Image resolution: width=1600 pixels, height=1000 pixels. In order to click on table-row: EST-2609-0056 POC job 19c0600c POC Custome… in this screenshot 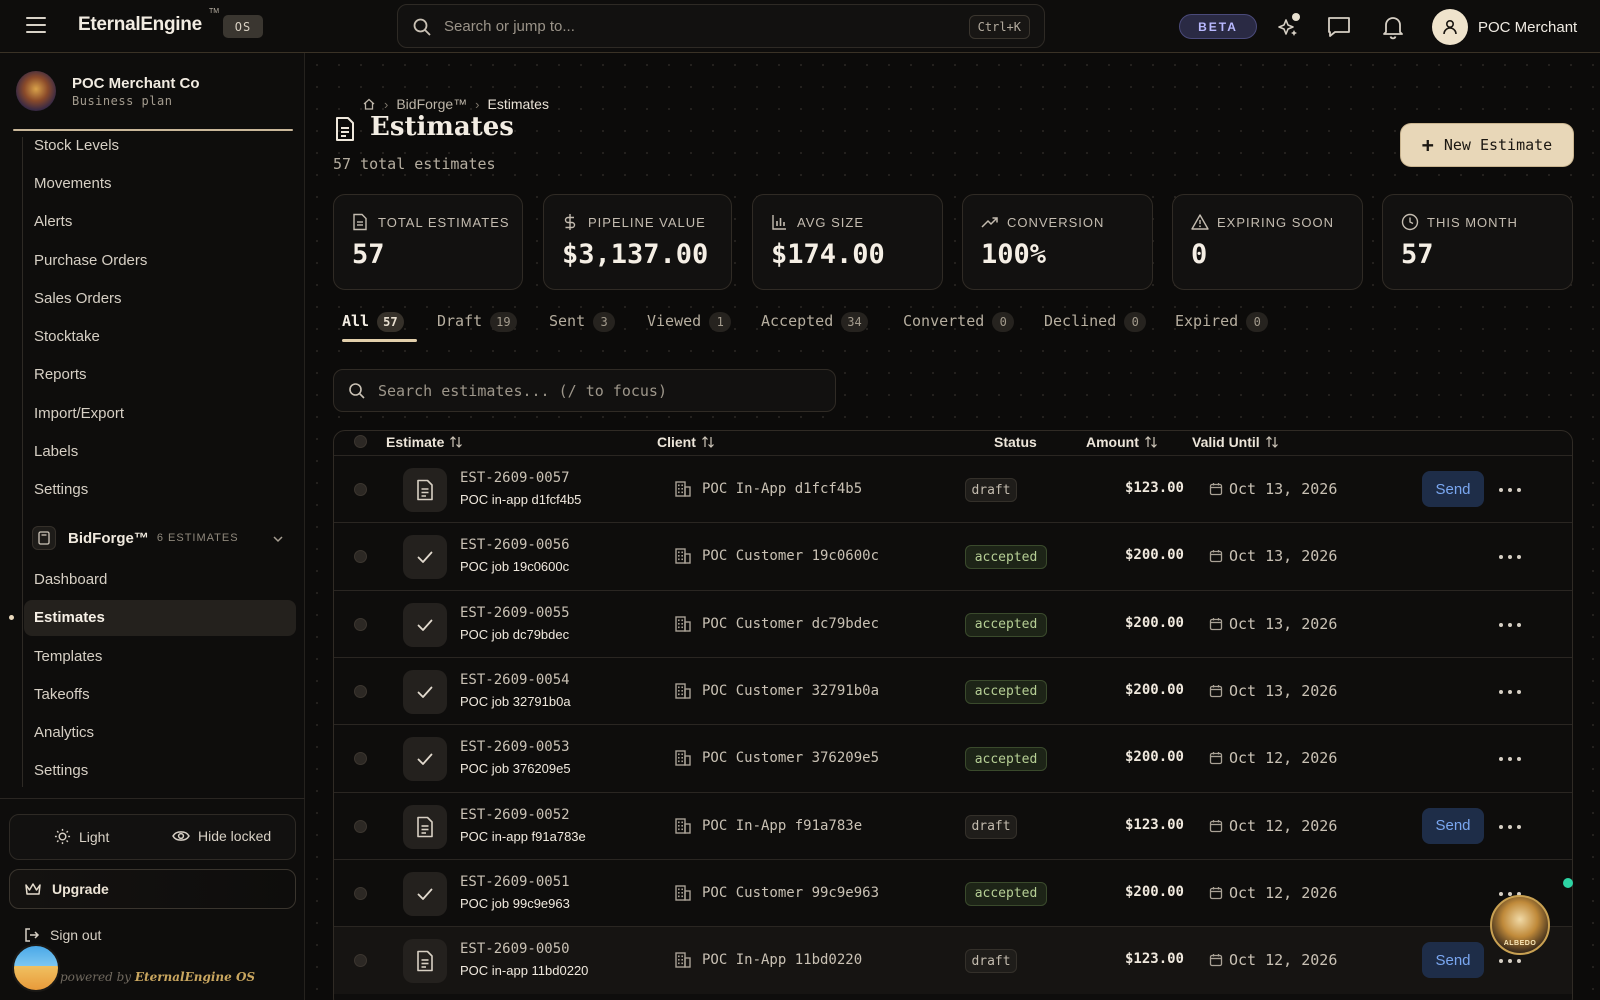, I will do `click(953, 556)`.